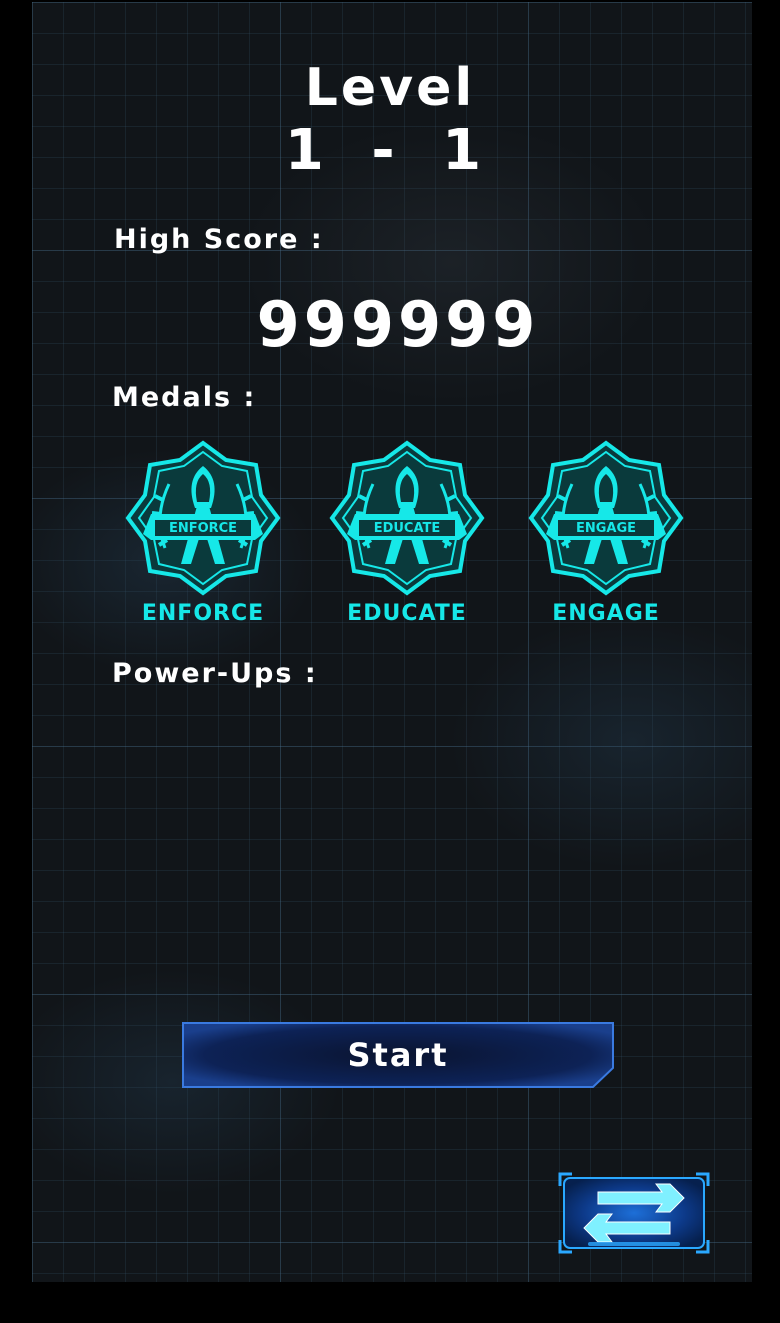 This screenshot has height=1323, width=780. I want to click on medal-educate-icon: EDUCATE, so click(407, 518).